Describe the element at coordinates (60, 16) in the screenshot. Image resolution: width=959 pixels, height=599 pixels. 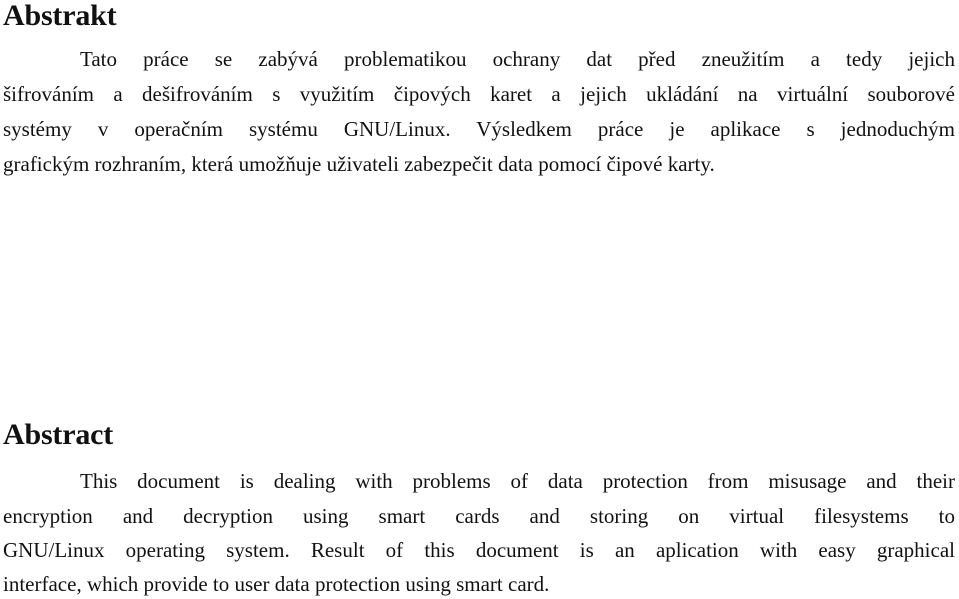
I see `abstrakt-heading: Abstrakt` at that location.